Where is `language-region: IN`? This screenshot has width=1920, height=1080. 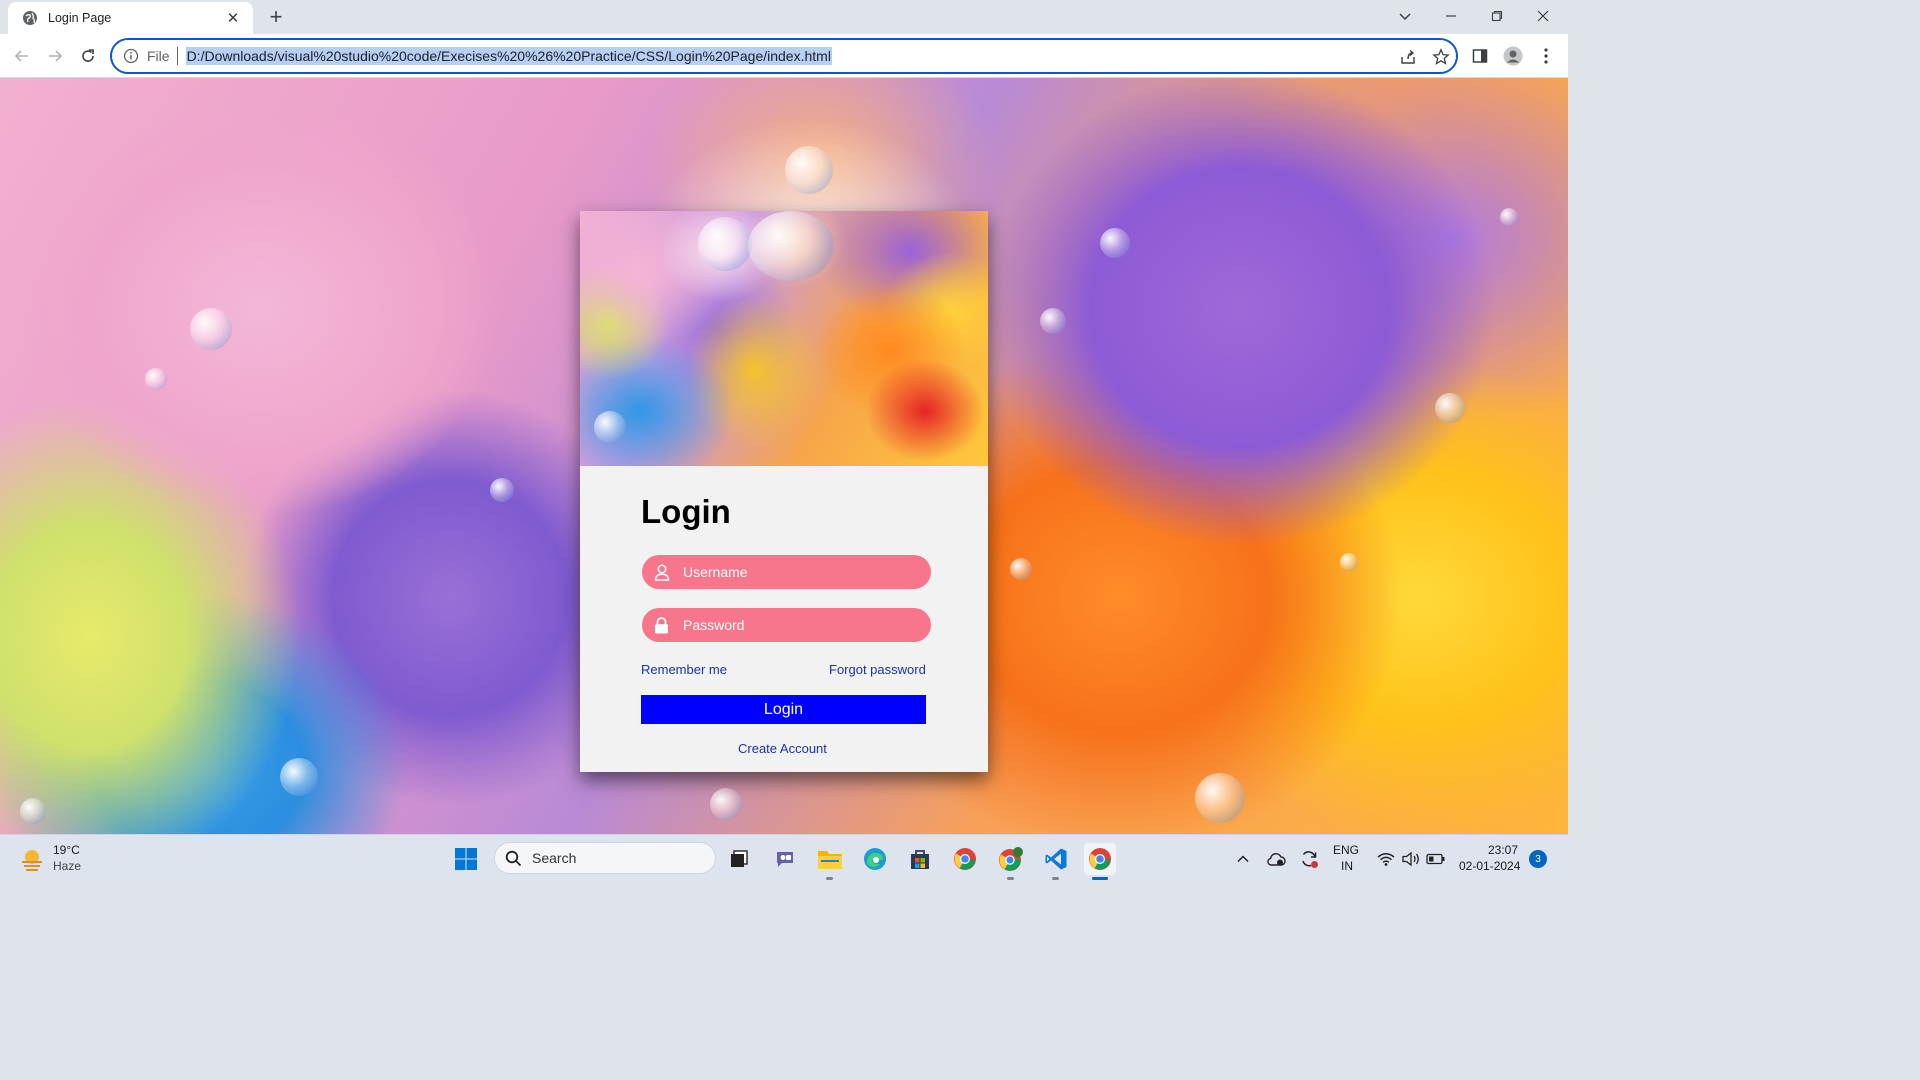
language-region: IN is located at coordinates (1347, 866).